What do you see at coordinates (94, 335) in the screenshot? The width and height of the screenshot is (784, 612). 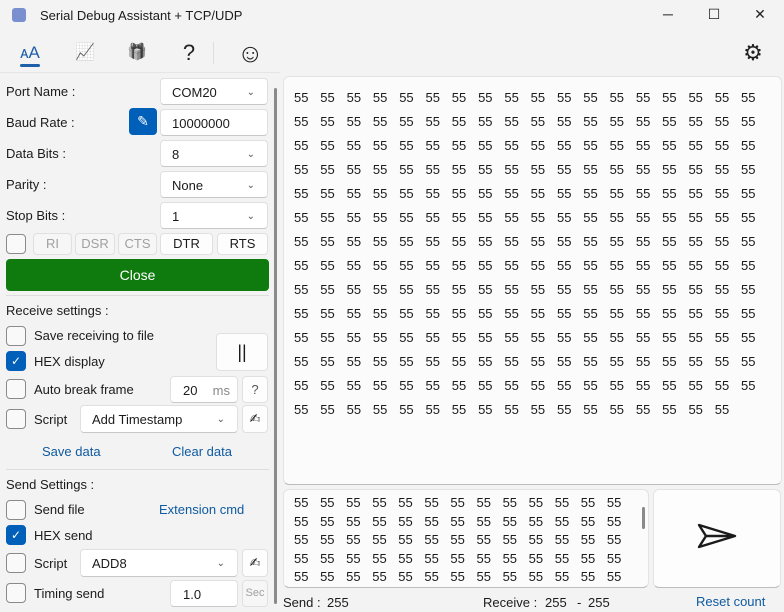 I see `save-to-file-label: Save receiving to file` at bounding box center [94, 335].